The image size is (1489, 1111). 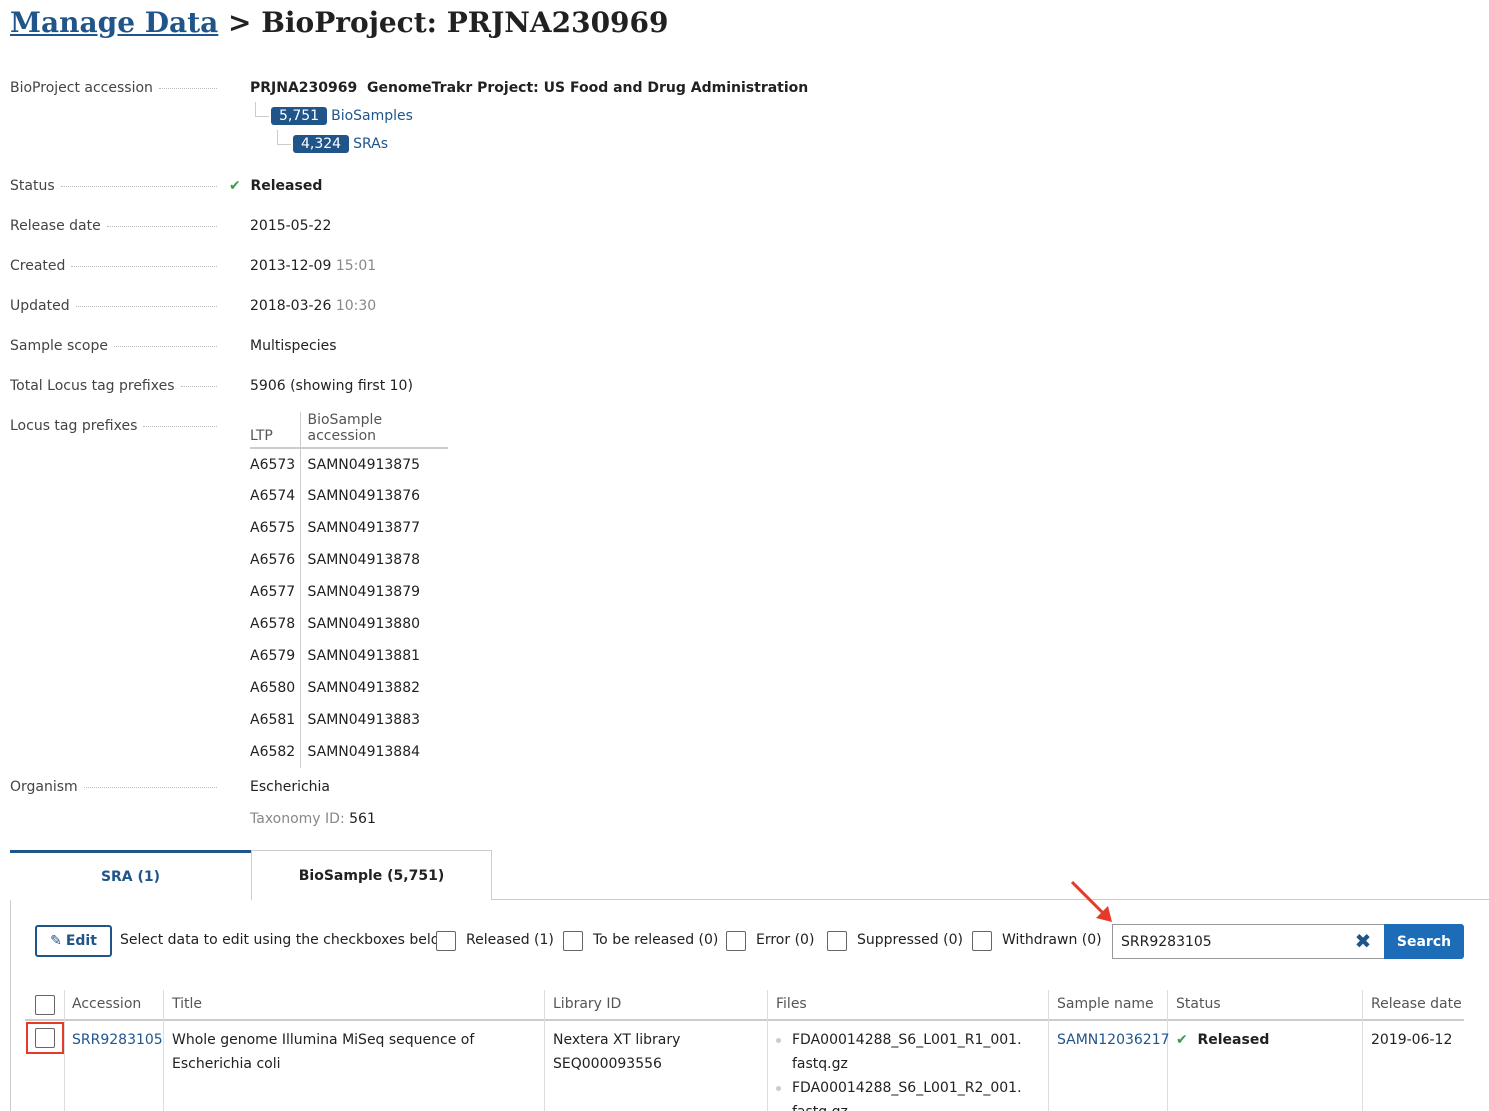 What do you see at coordinates (1091, 901) in the screenshot?
I see `annotation-arrow-icon` at bounding box center [1091, 901].